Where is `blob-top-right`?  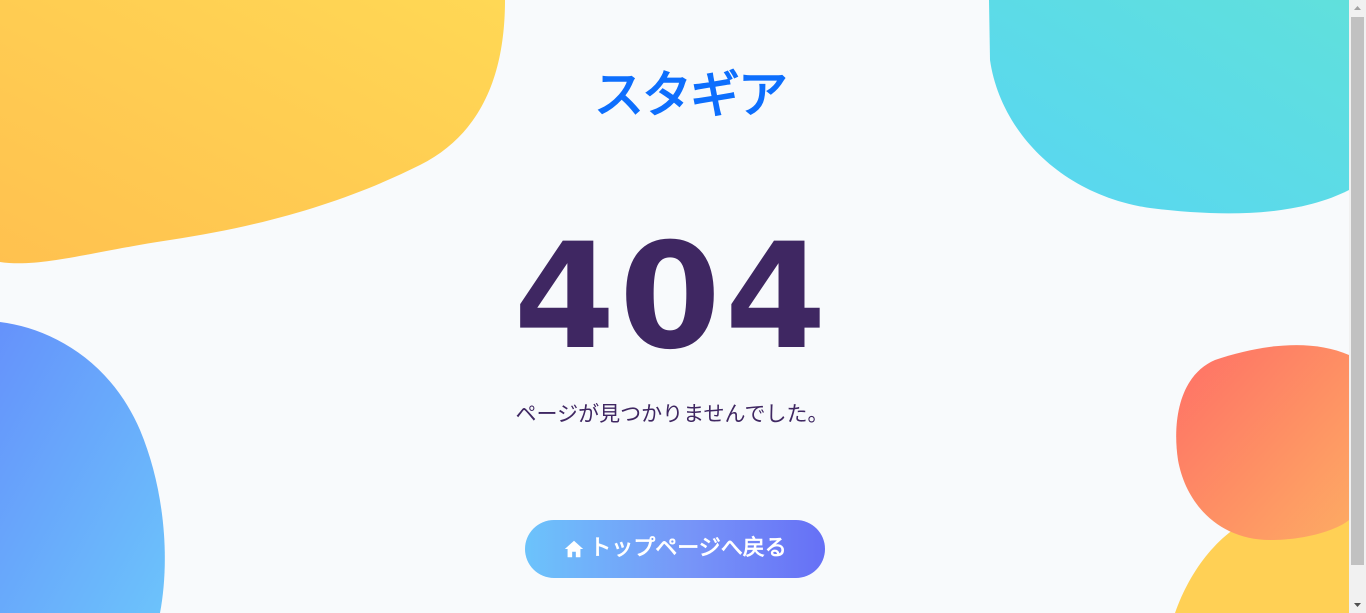
blob-top-right is located at coordinates (1169, 107).